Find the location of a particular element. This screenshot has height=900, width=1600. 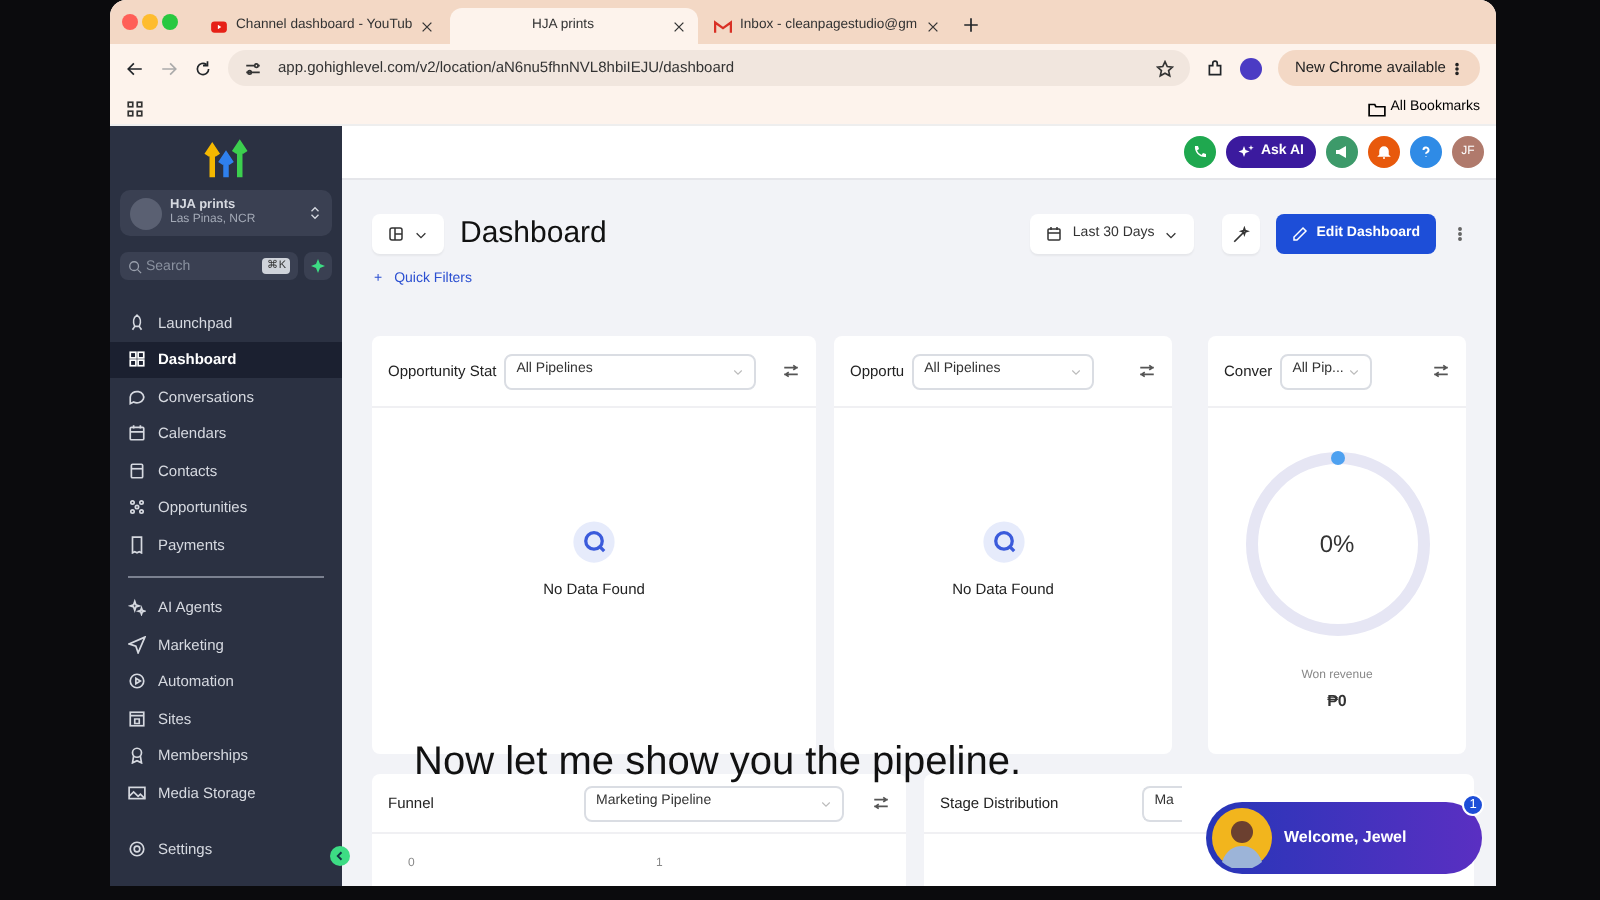

contact-card-icon is located at coordinates (137, 470).